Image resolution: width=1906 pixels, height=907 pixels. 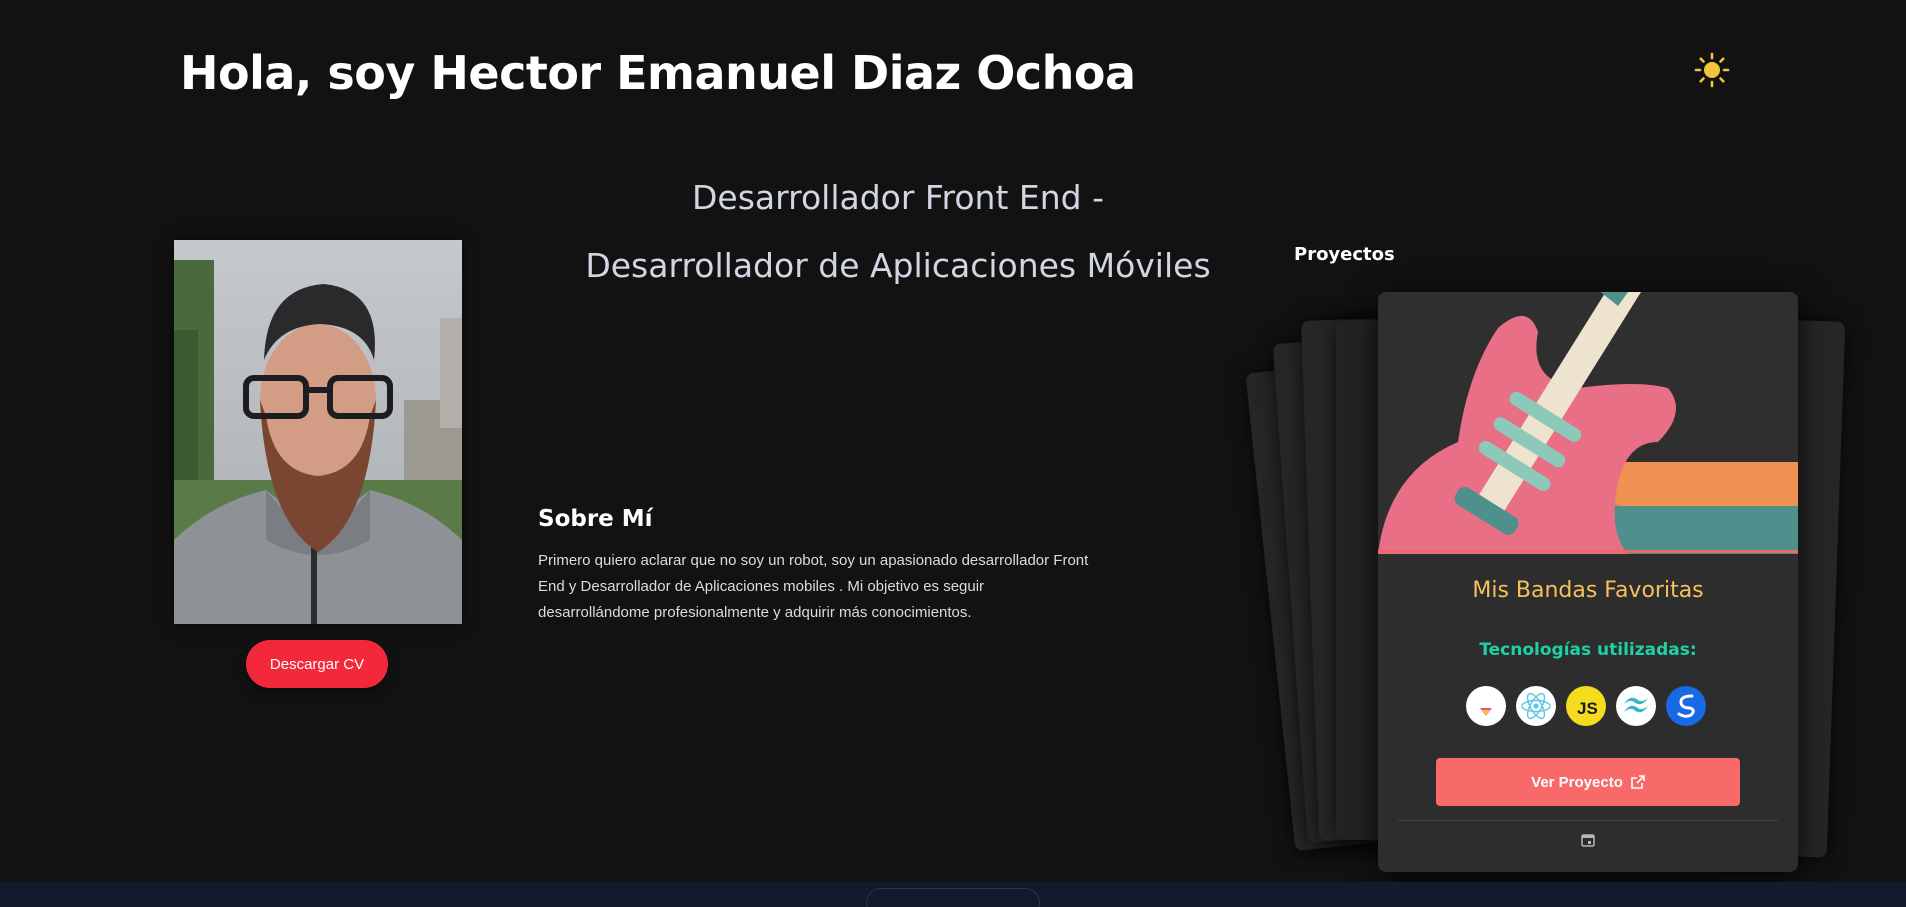 I want to click on project-title: Mis Bandas Favoritas, so click(x=1588, y=590).